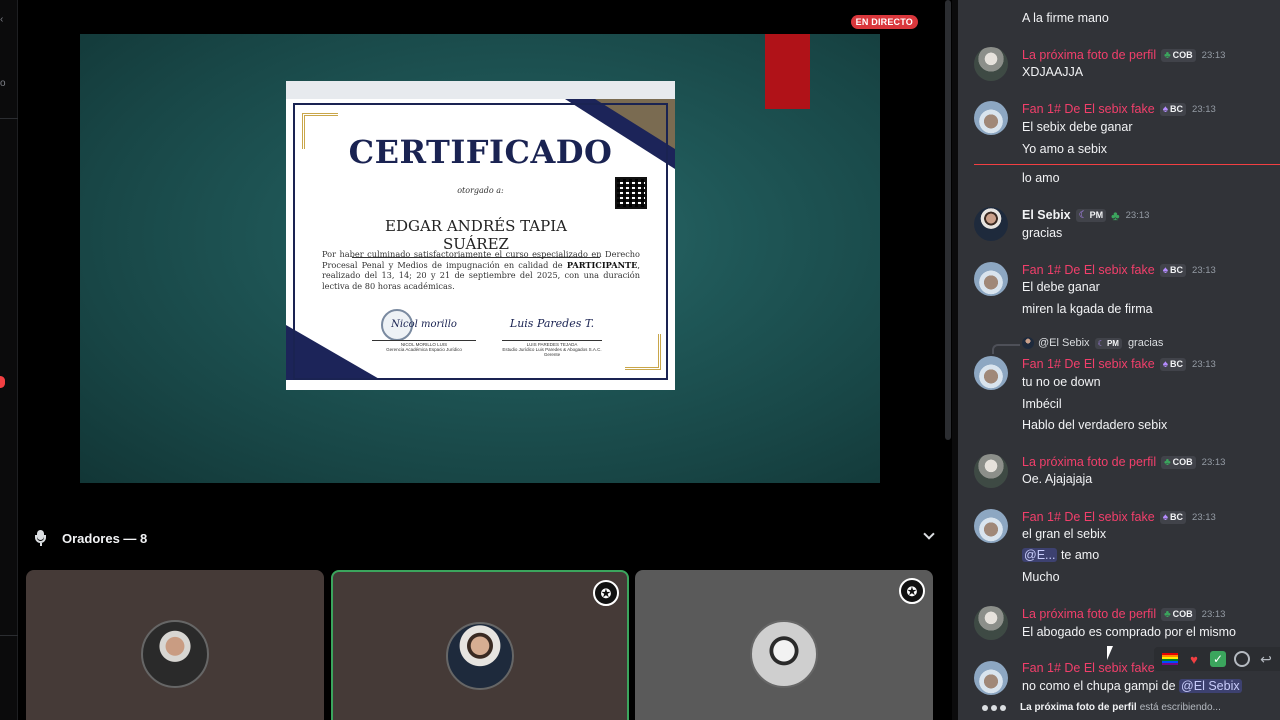  I want to click on reply-button: ↩, so click(1266, 659).